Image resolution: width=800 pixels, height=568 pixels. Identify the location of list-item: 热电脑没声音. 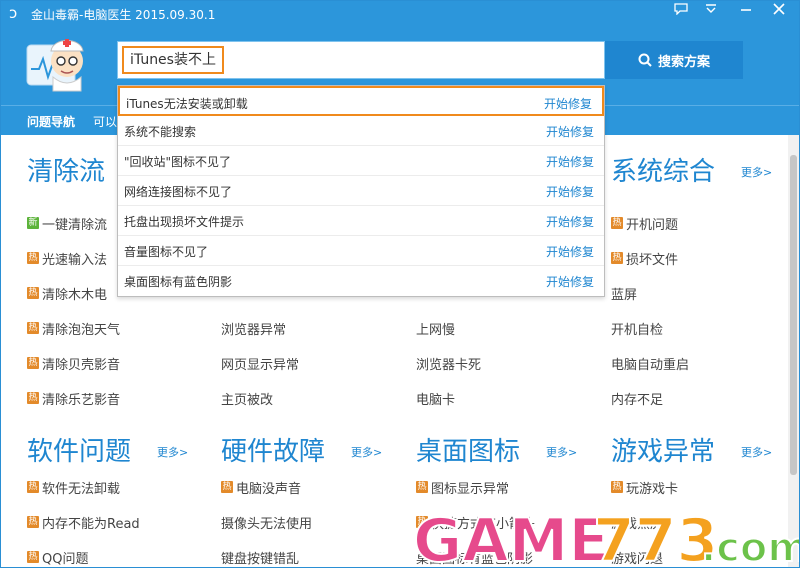
(261, 487).